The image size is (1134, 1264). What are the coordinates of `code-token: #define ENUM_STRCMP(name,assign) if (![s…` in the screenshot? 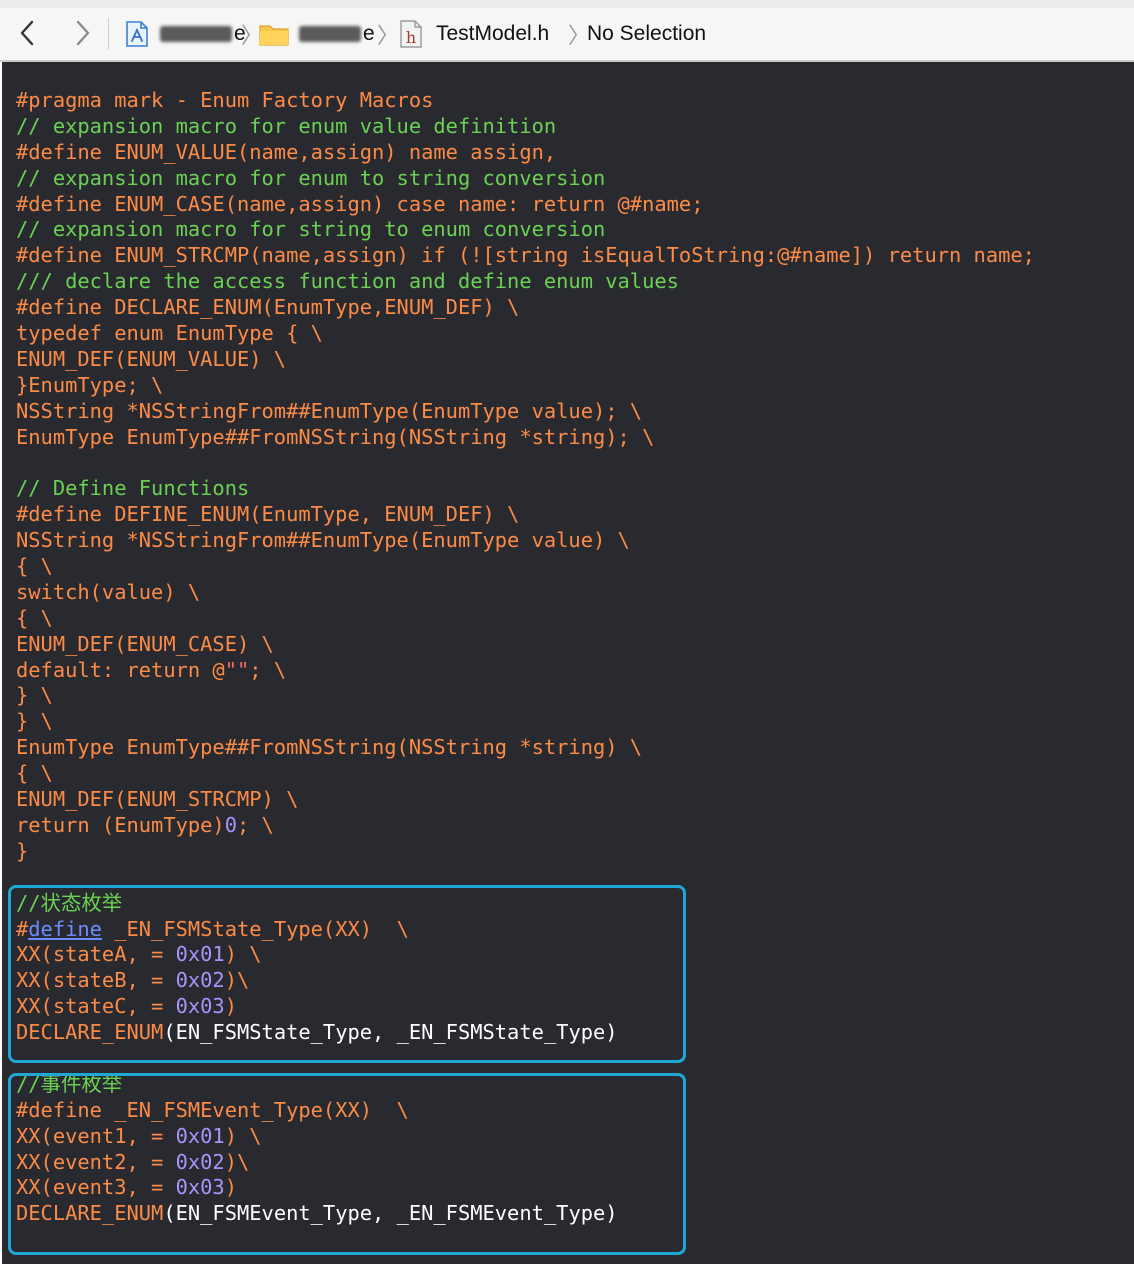 It's located at (525, 255).